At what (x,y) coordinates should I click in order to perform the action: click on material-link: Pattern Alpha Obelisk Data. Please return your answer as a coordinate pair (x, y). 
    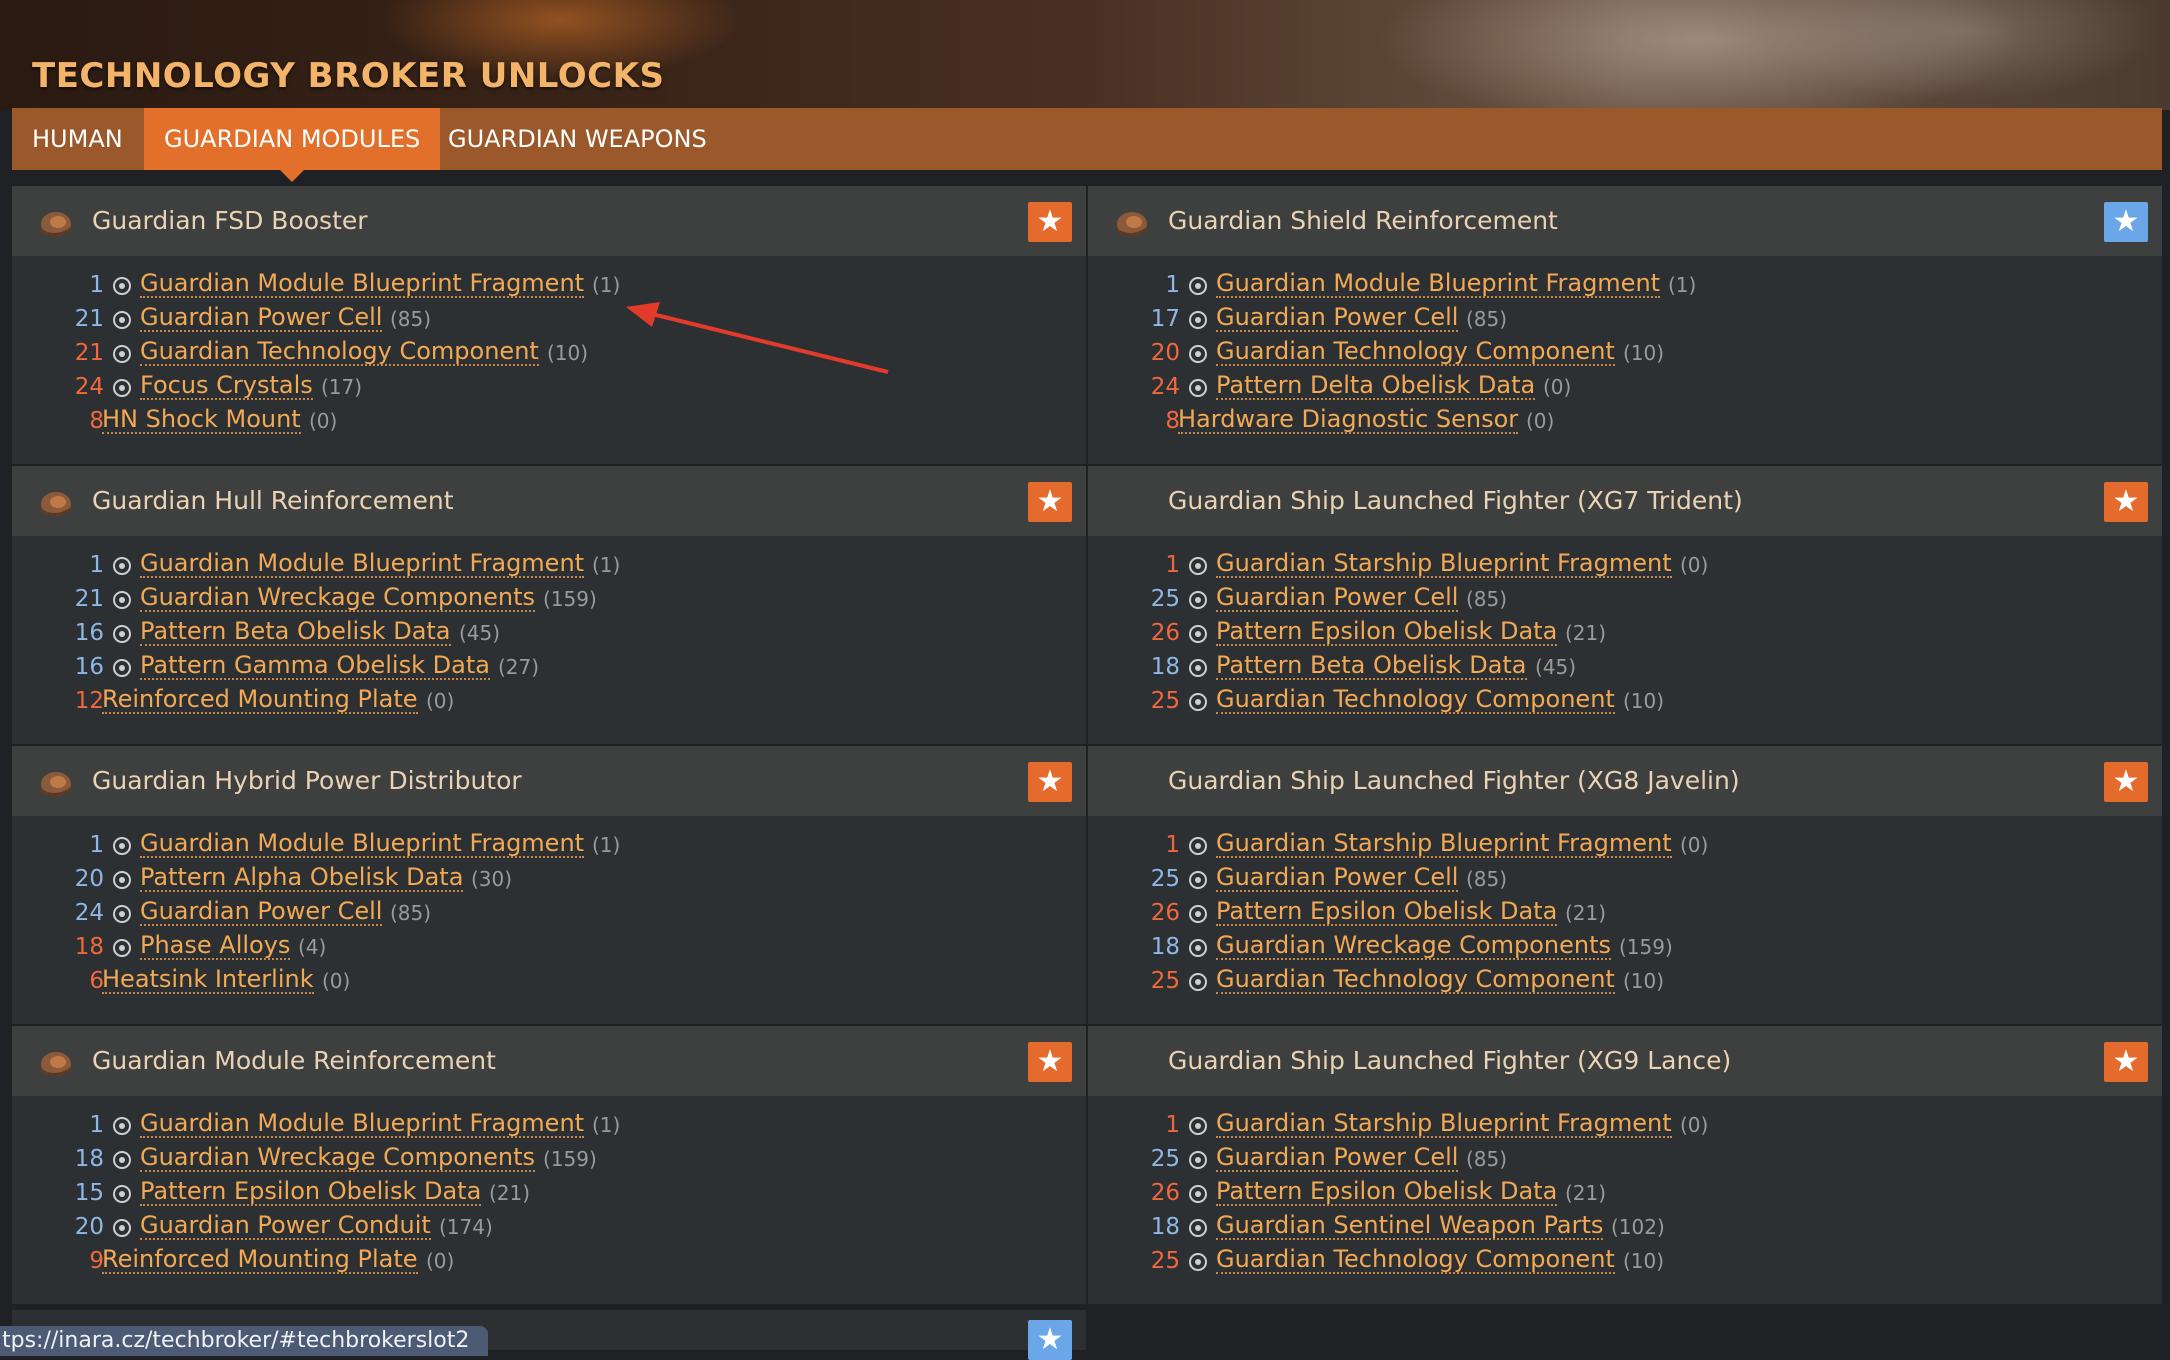
    Looking at the image, I should click on (302, 878).